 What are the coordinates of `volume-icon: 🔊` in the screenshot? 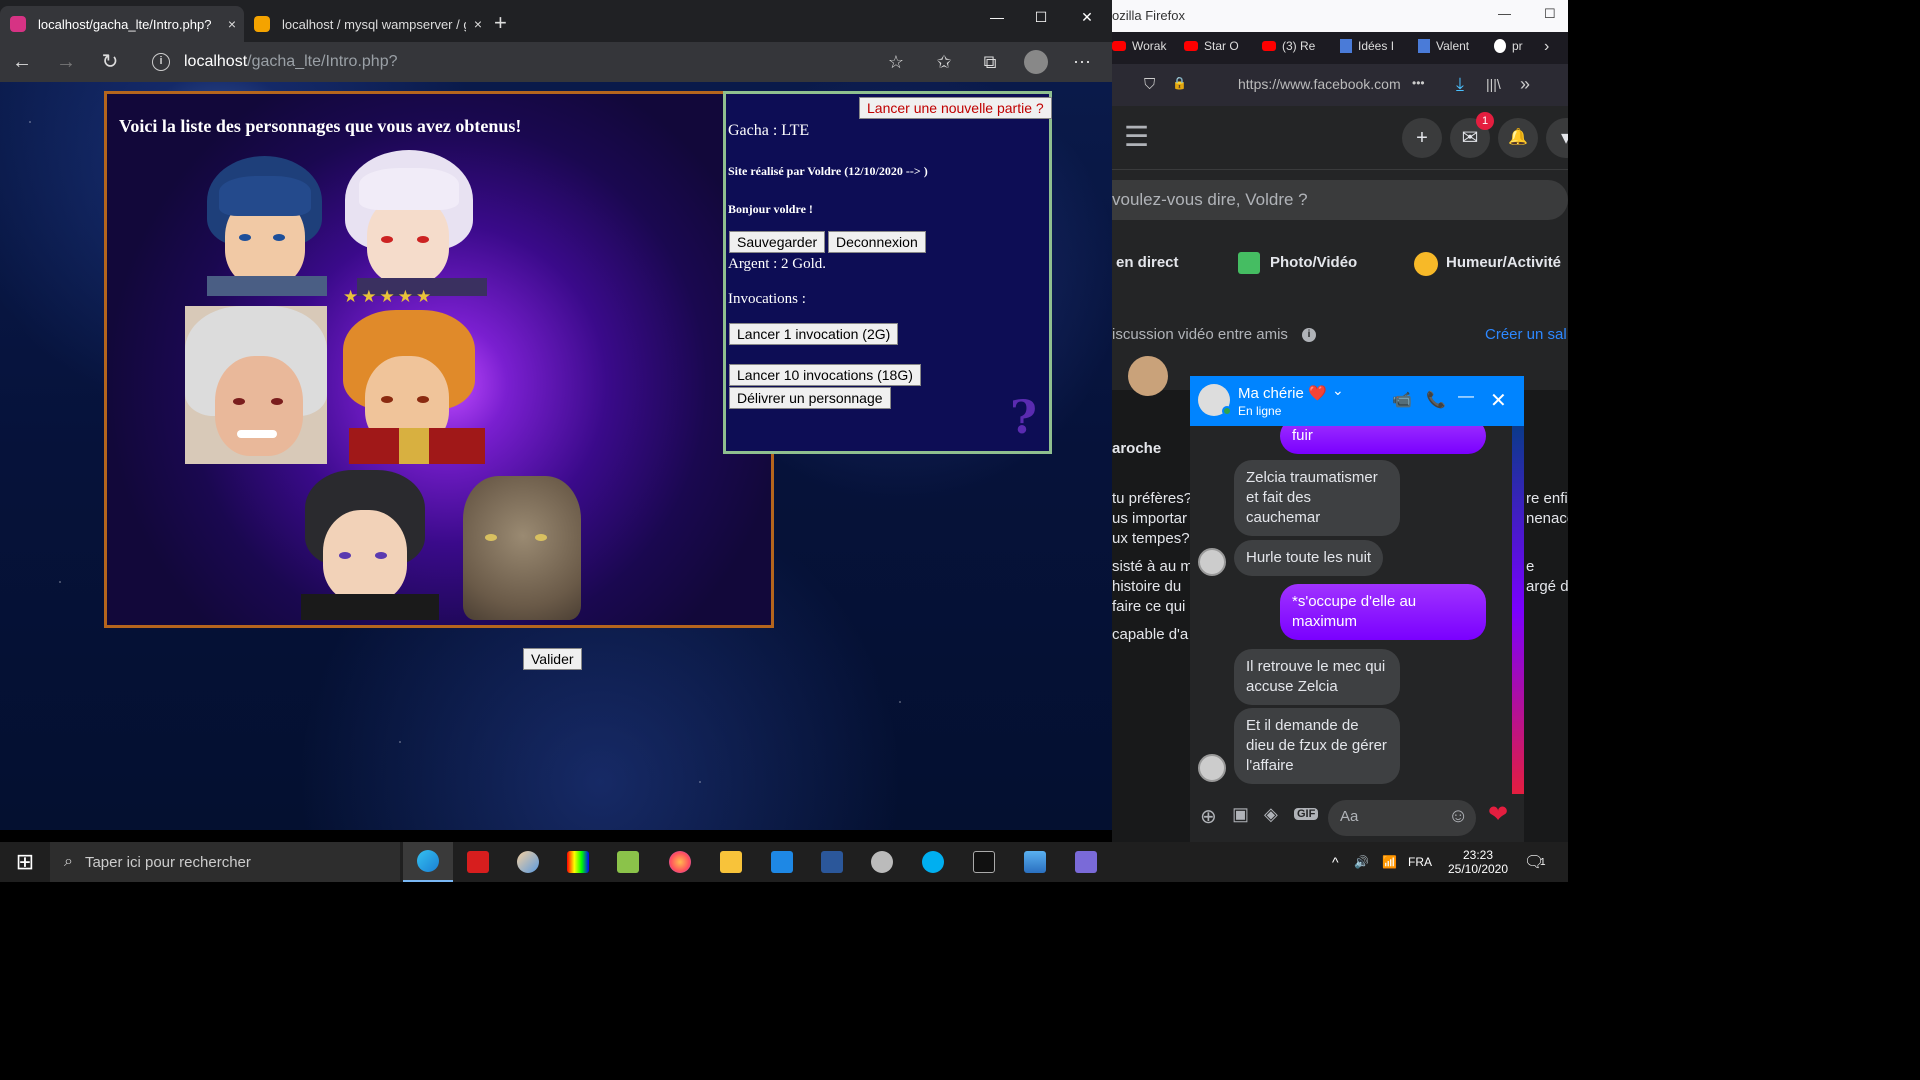 It's located at (1361, 862).